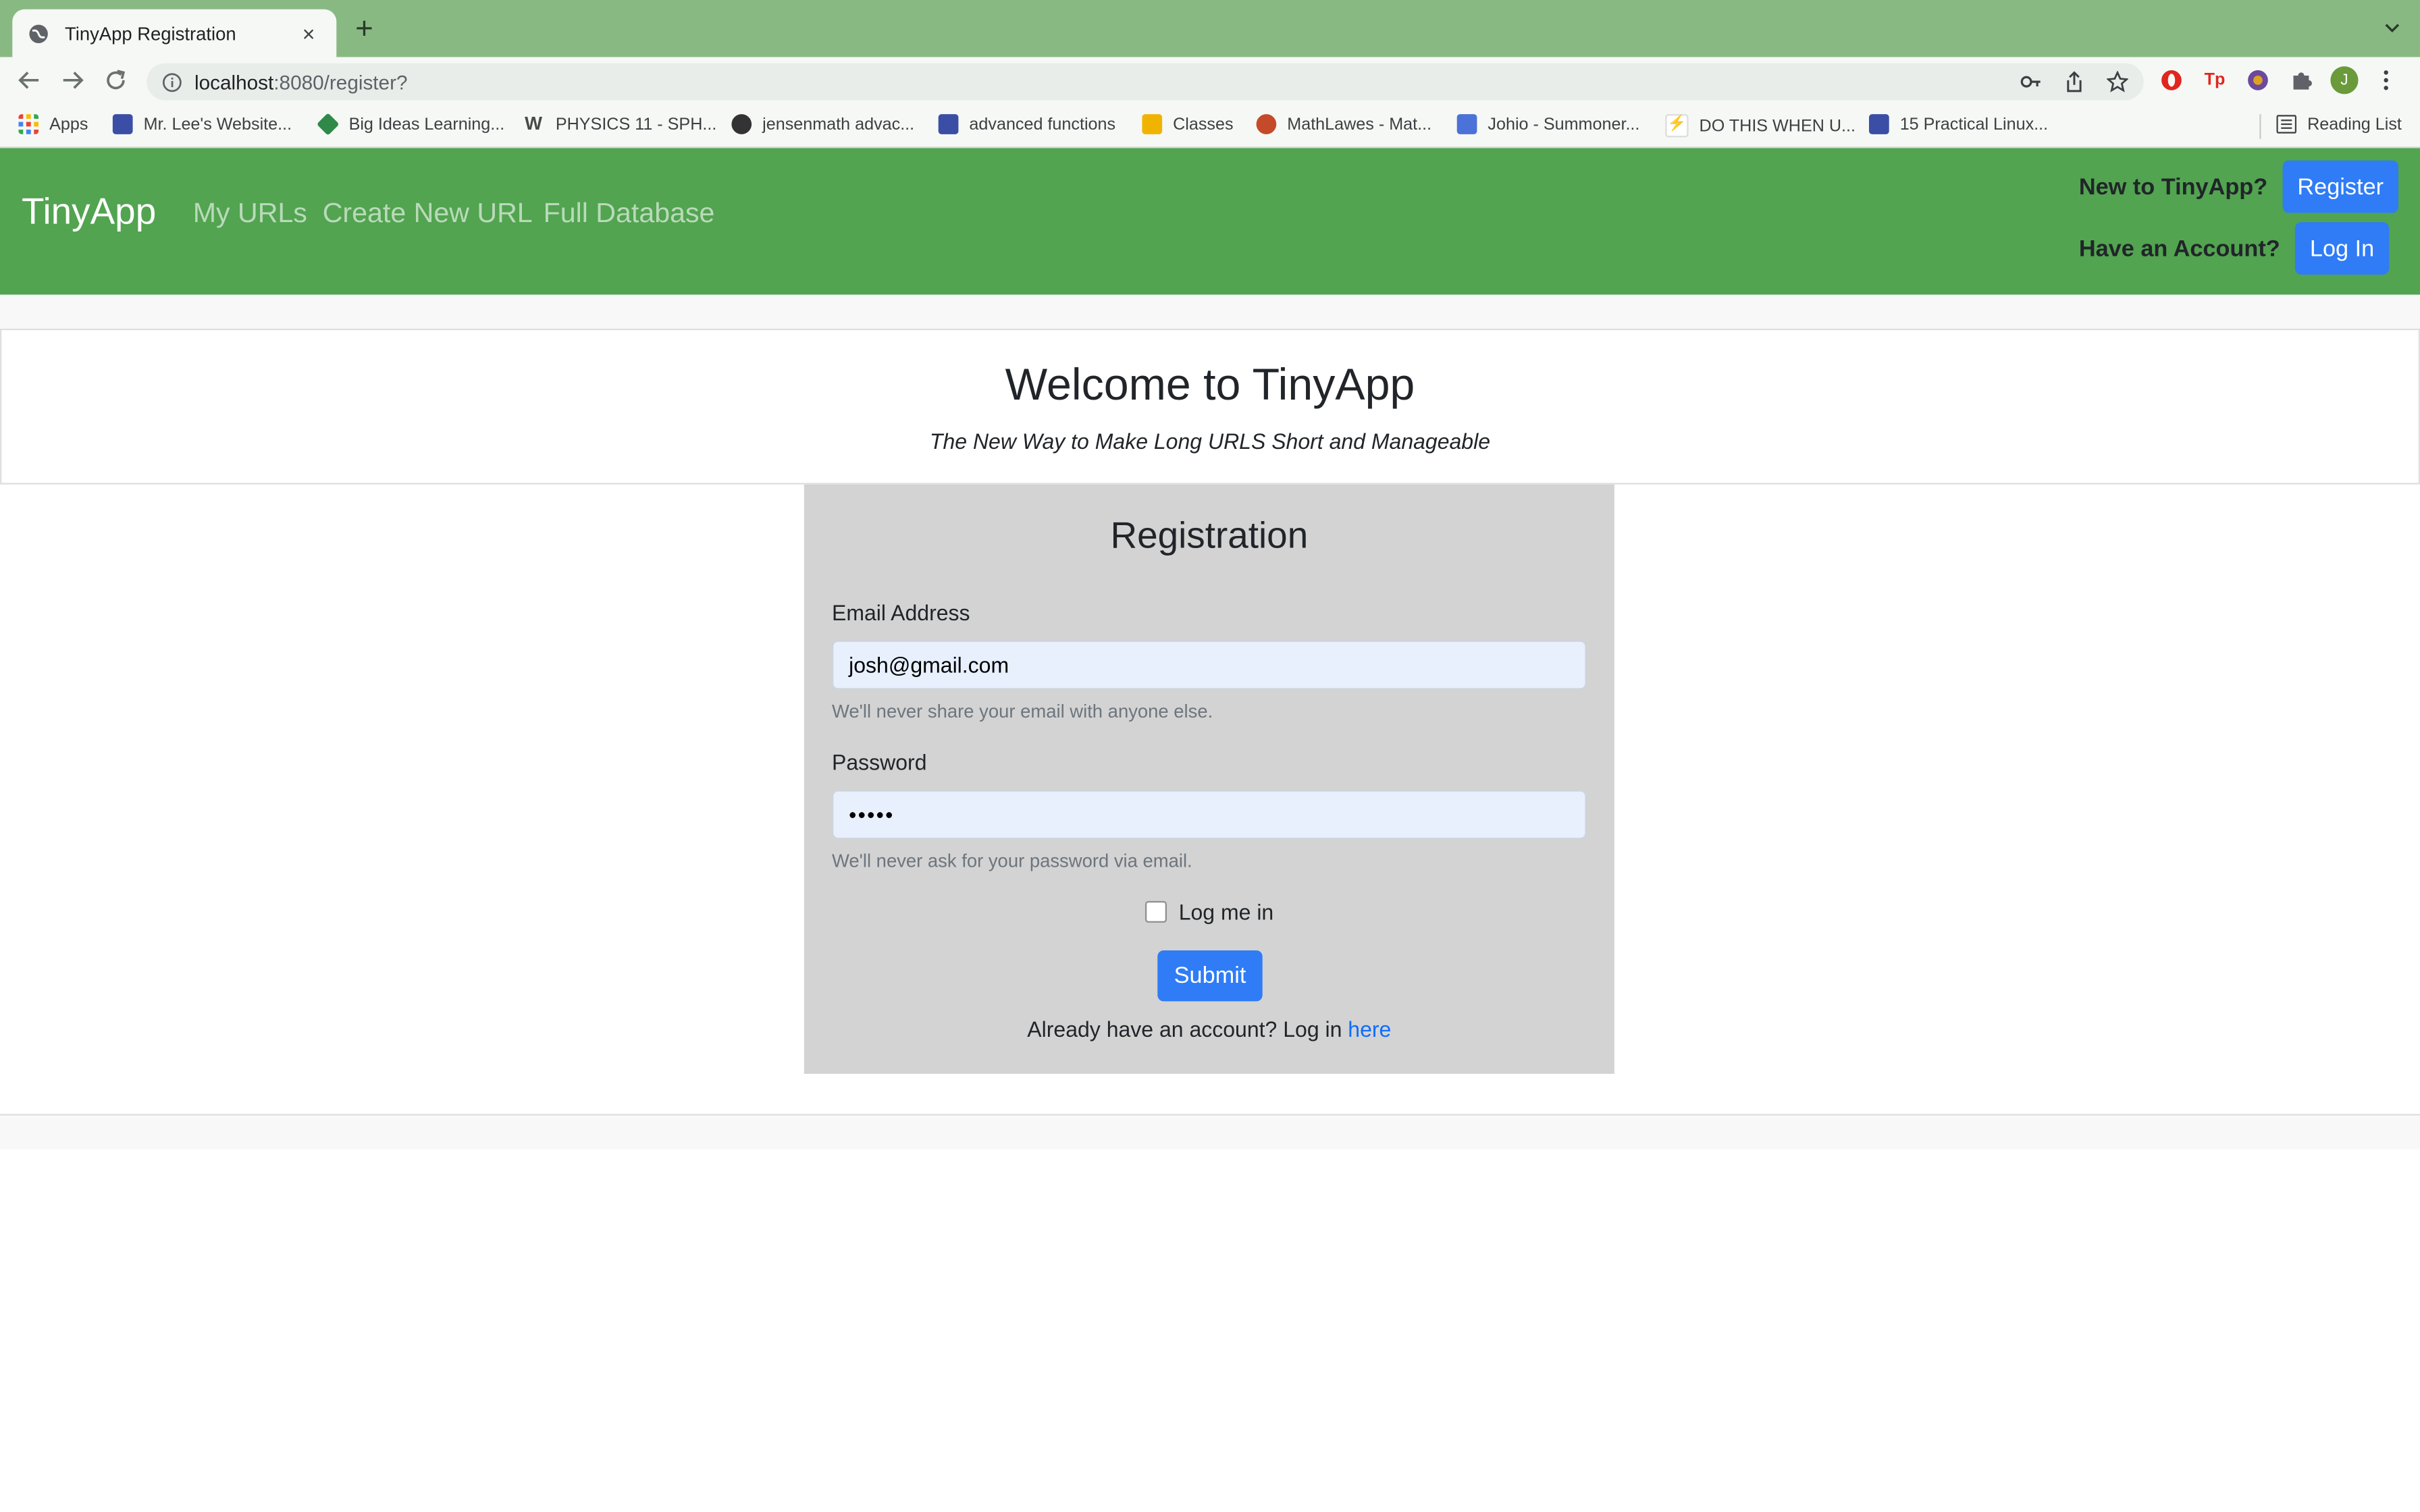  What do you see at coordinates (1210, 385) in the screenshot?
I see `welcome-title: Welcome to TinyApp` at bounding box center [1210, 385].